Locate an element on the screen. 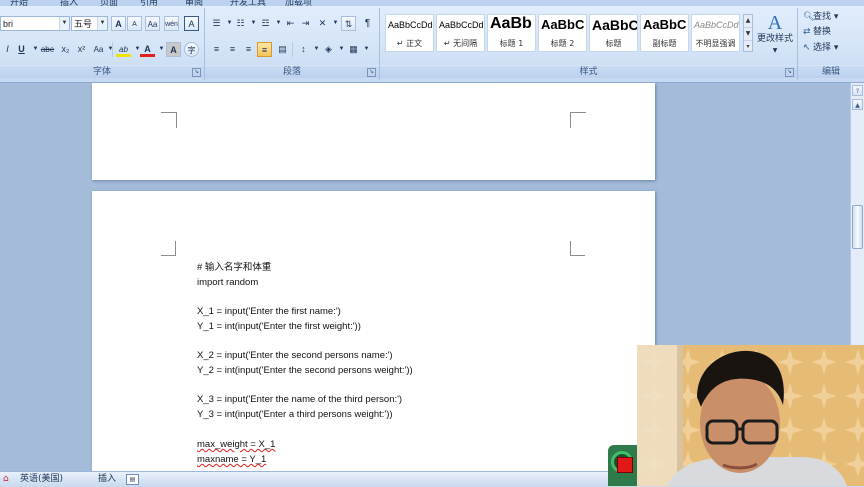  font-name-combo: bri ▼ is located at coordinates (35, 23).